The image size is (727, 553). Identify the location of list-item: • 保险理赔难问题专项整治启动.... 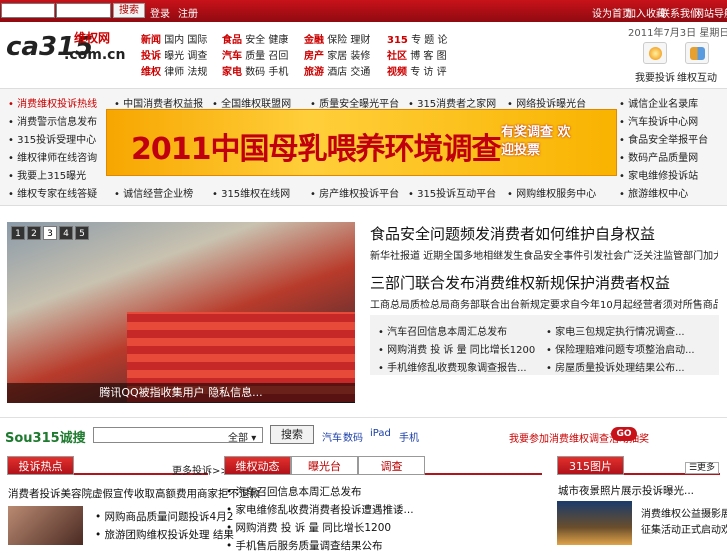
(620, 348).